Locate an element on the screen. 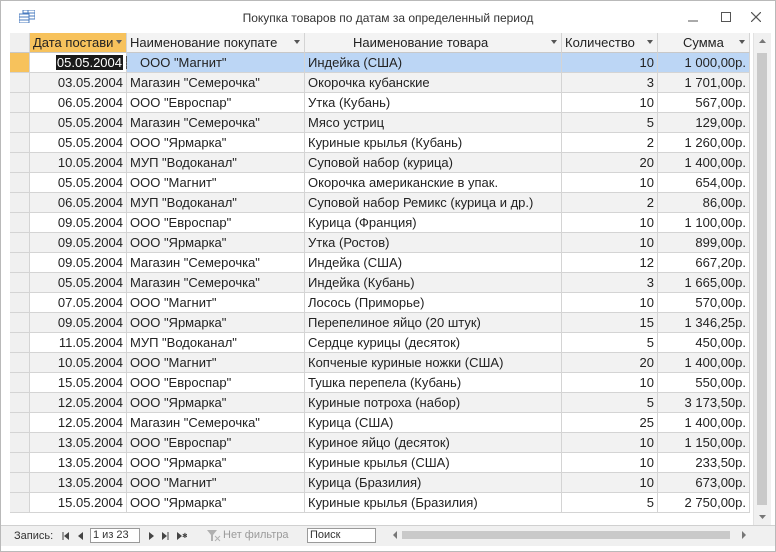 The height and width of the screenshot is (552, 776). cell-sum: 450,00р. is located at coordinates (704, 343).